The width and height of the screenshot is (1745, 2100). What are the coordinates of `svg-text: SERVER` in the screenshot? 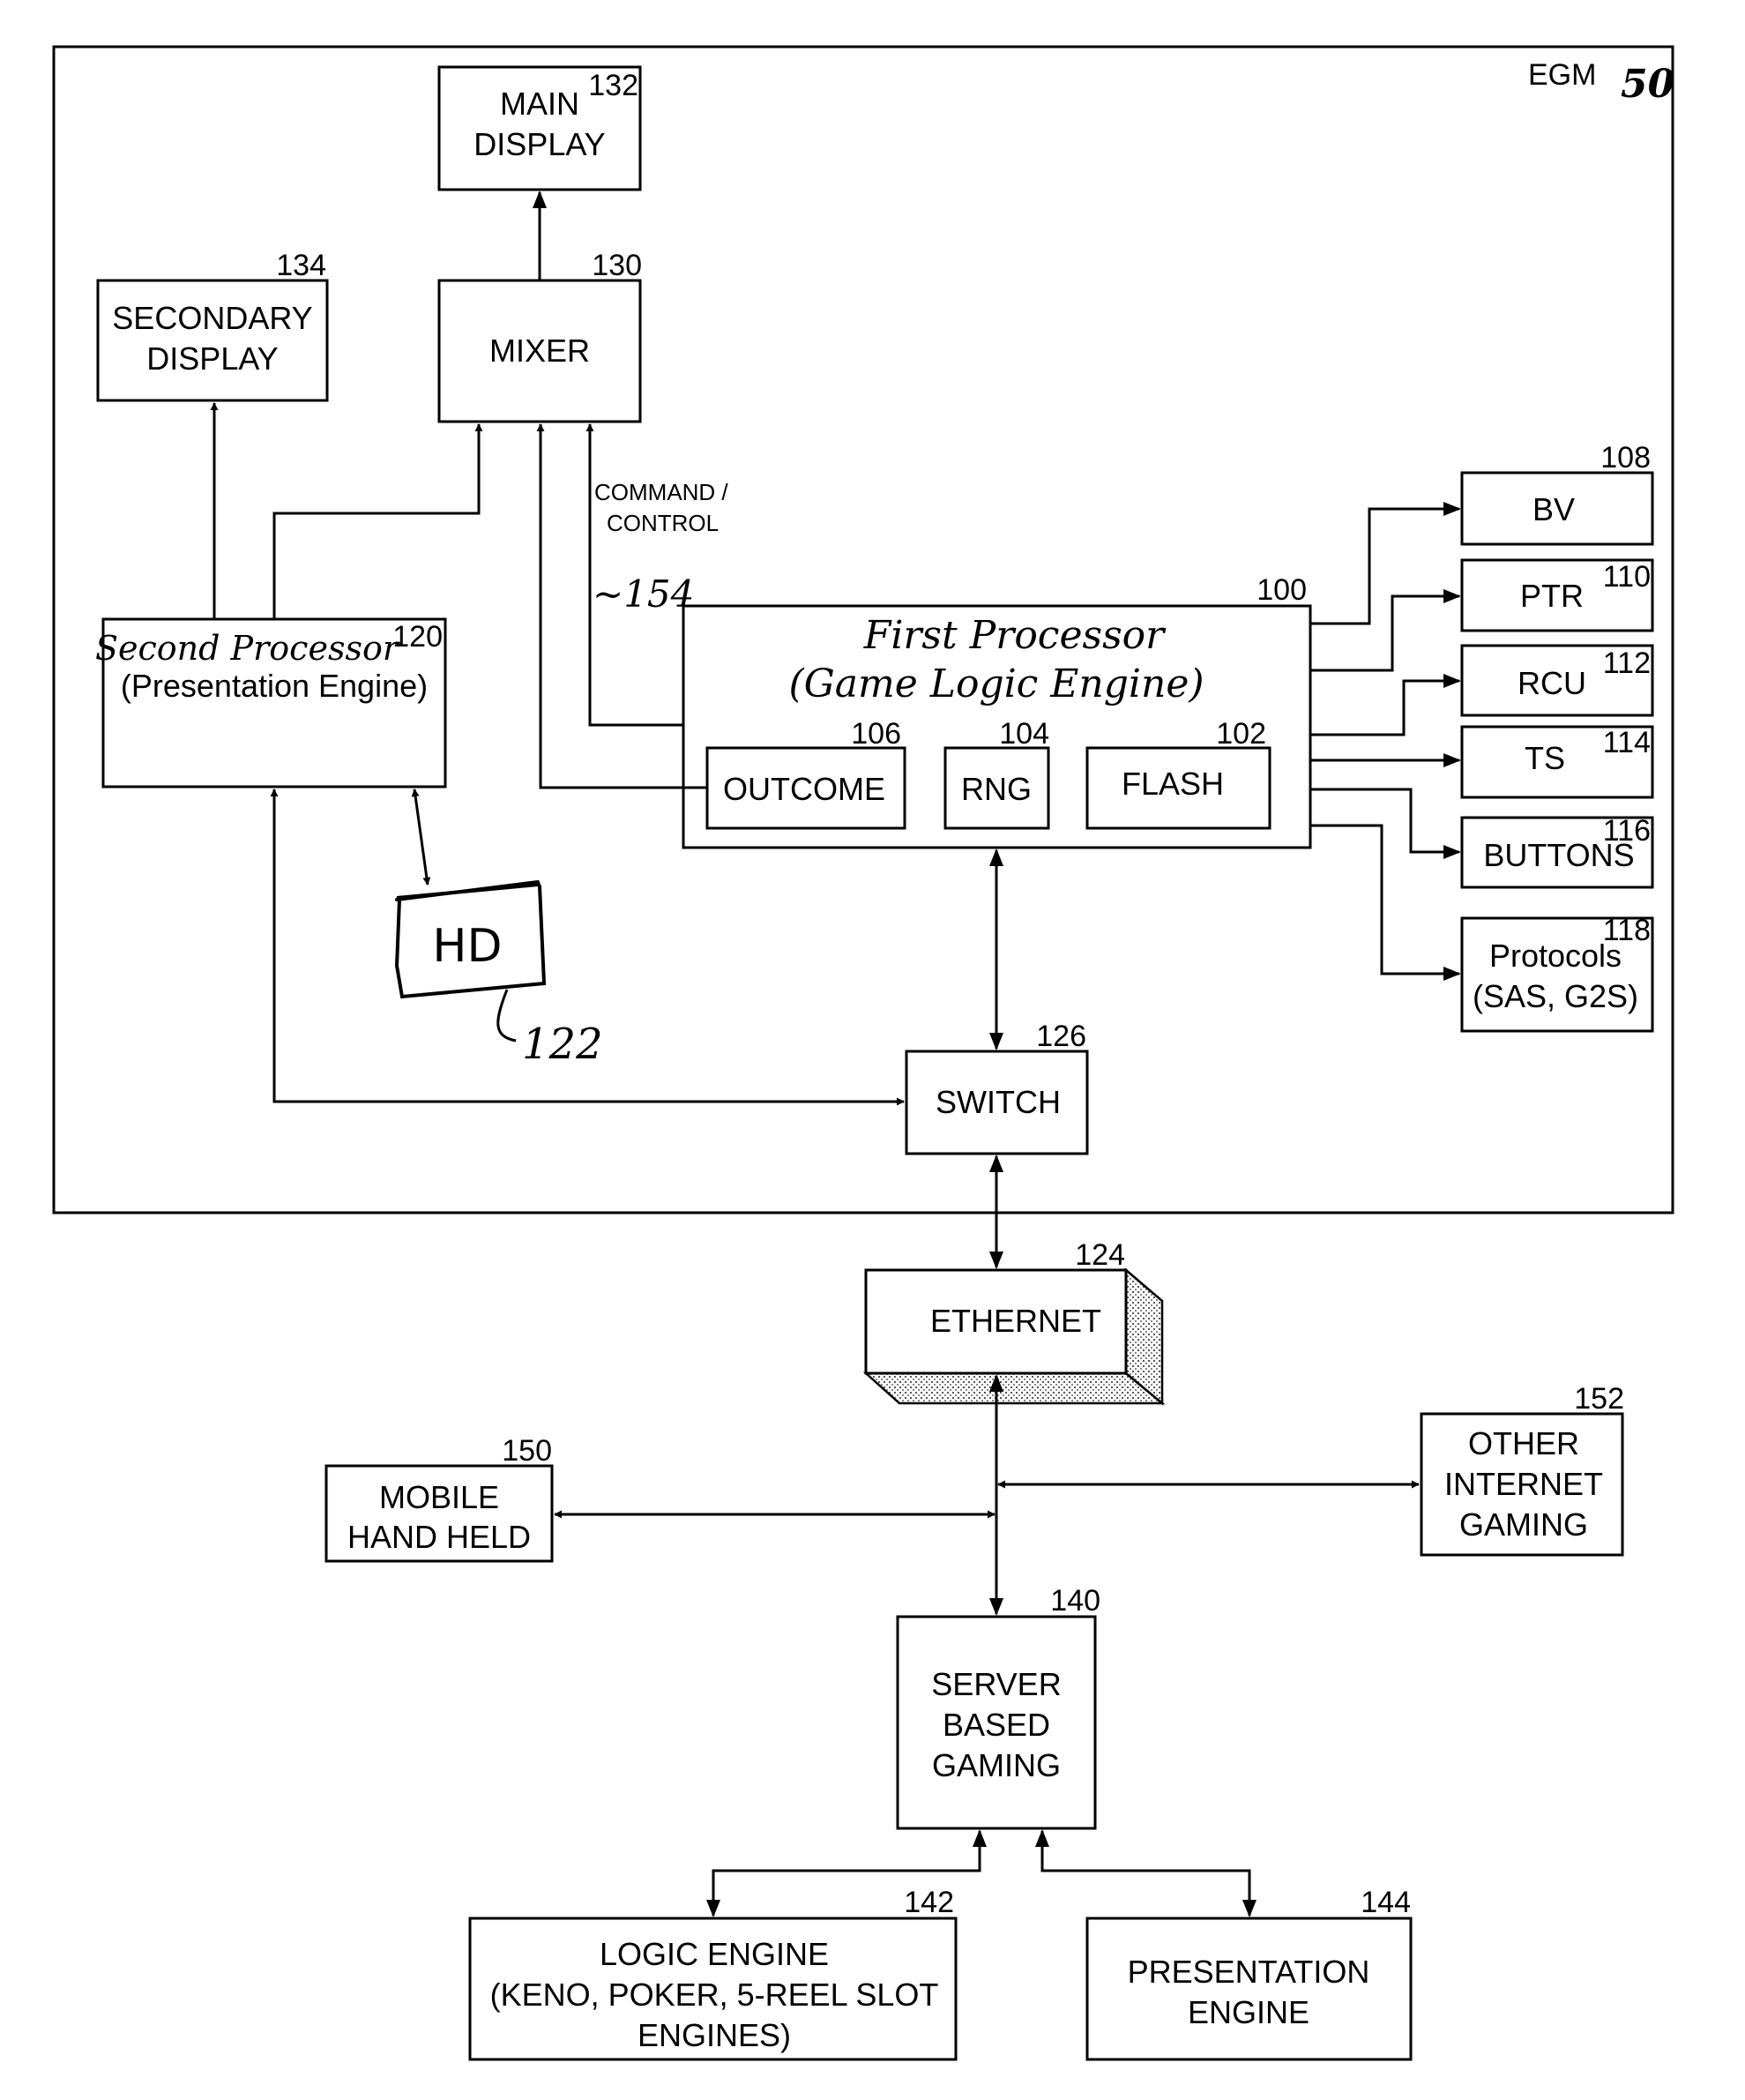 It's located at (996, 1684).